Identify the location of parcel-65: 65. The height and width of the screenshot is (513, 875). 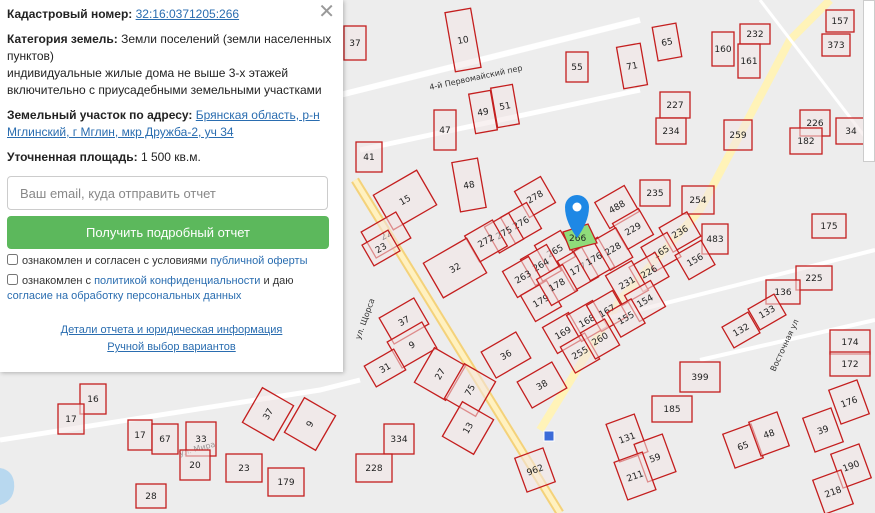
(667, 42).